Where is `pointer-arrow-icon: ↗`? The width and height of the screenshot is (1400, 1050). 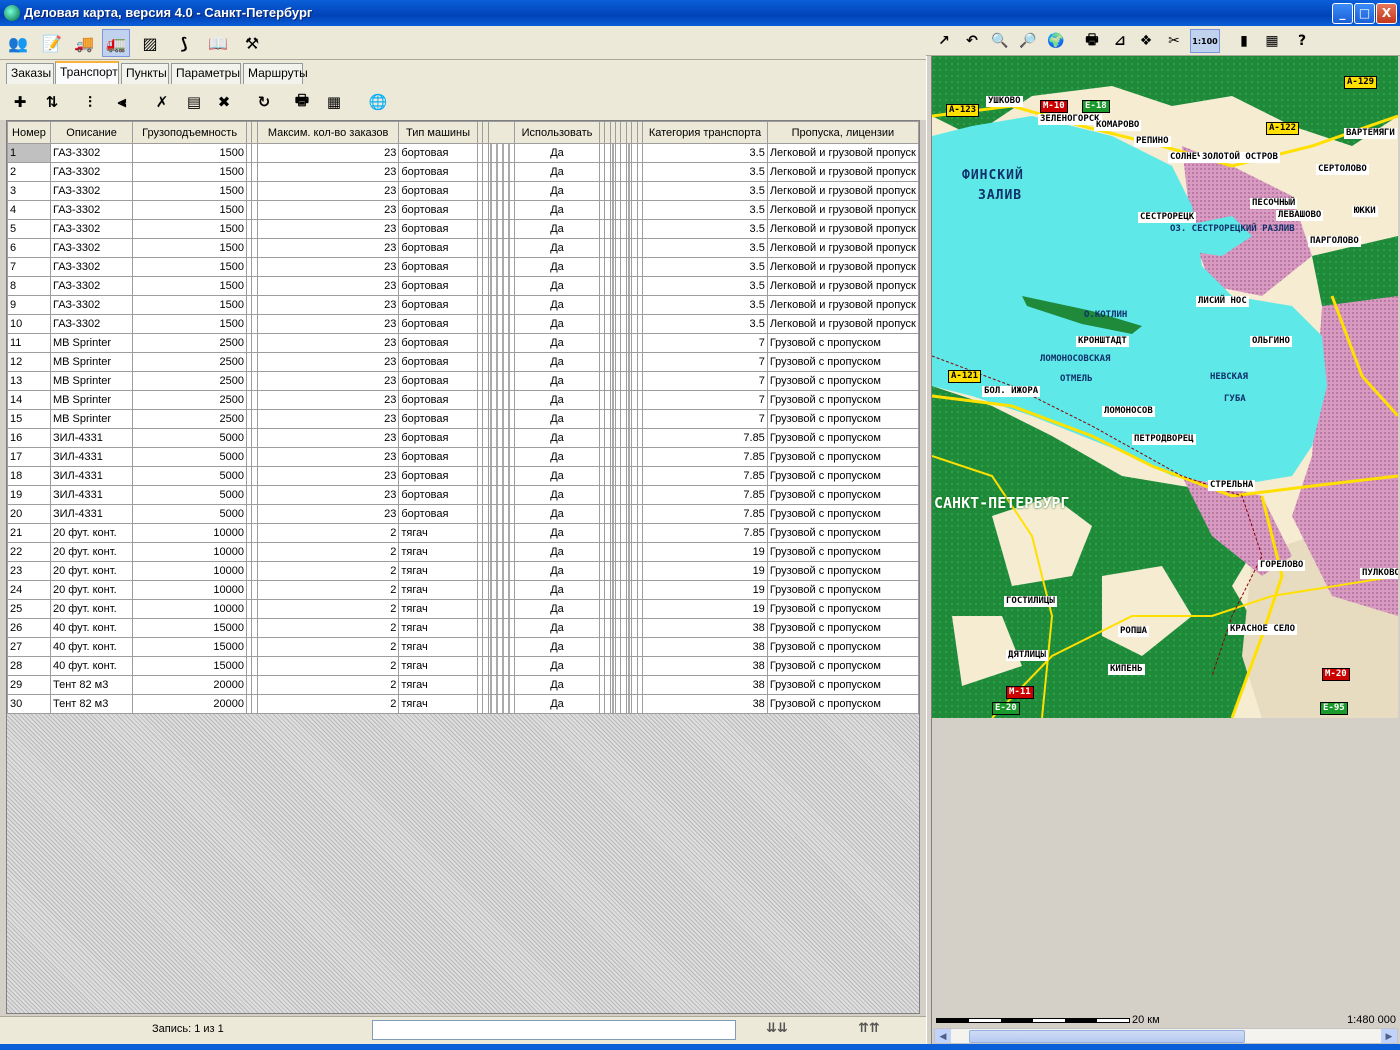
pointer-arrow-icon: ↗ is located at coordinates (944, 41).